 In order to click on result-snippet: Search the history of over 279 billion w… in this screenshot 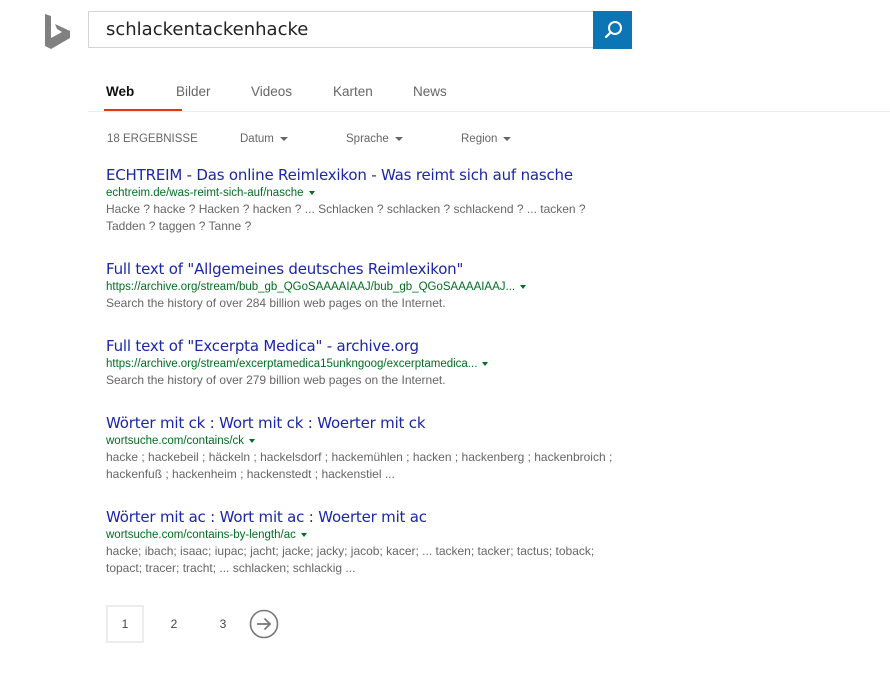, I will do `click(276, 380)`.